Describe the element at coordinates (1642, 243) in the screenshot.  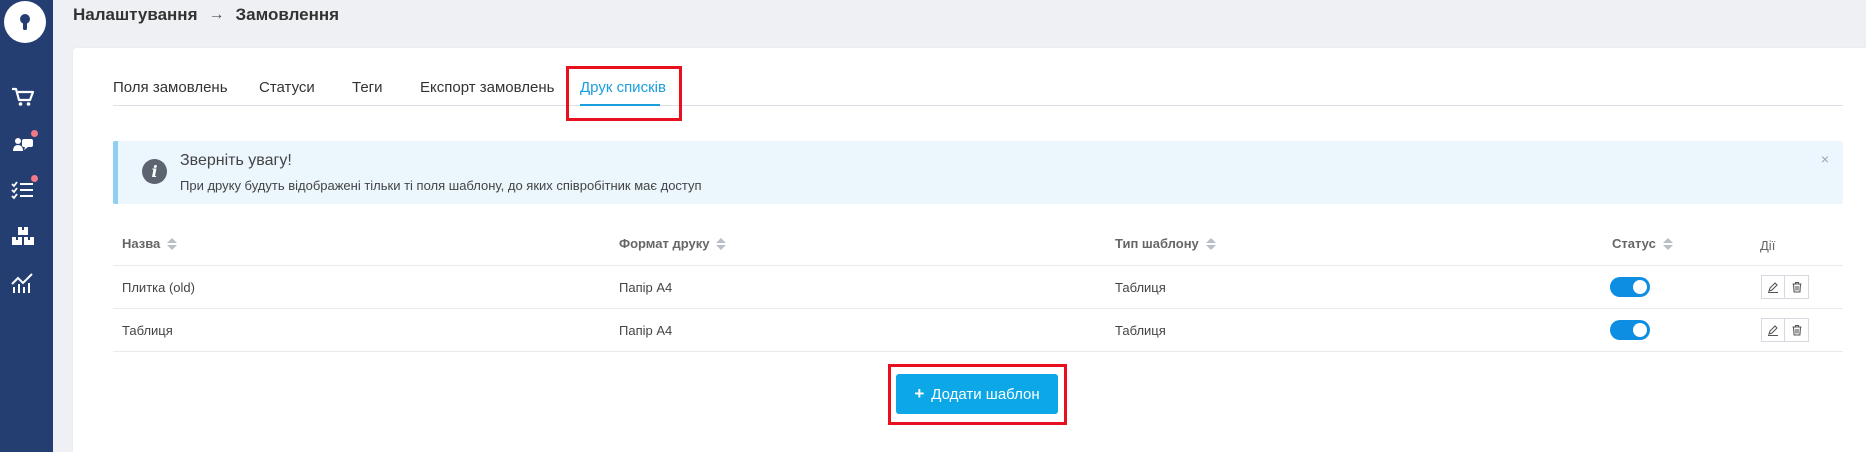
I see `column-header-status: Статус` at that location.